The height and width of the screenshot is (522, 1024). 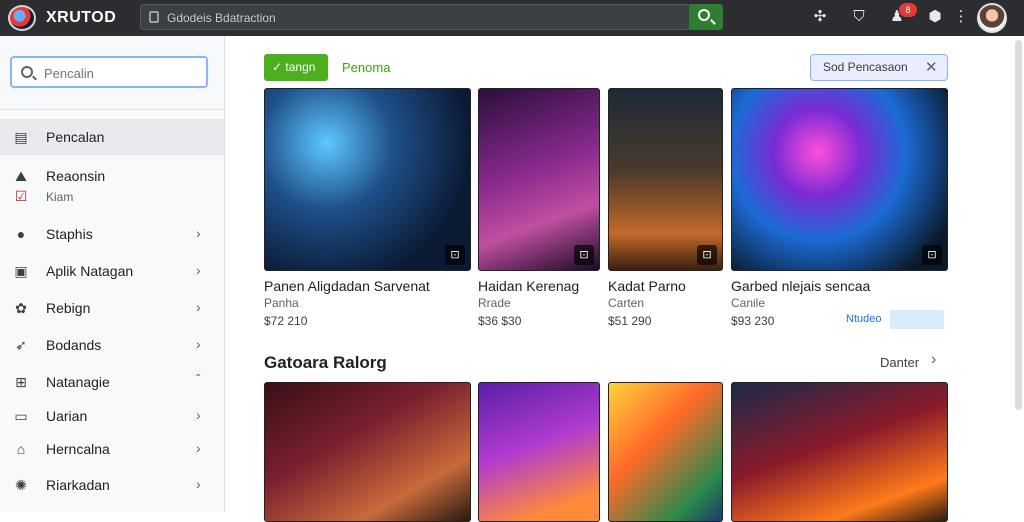 What do you see at coordinates (21, 176) in the screenshot?
I see `library-icon: ⛰` at bounding box center [21, 176].